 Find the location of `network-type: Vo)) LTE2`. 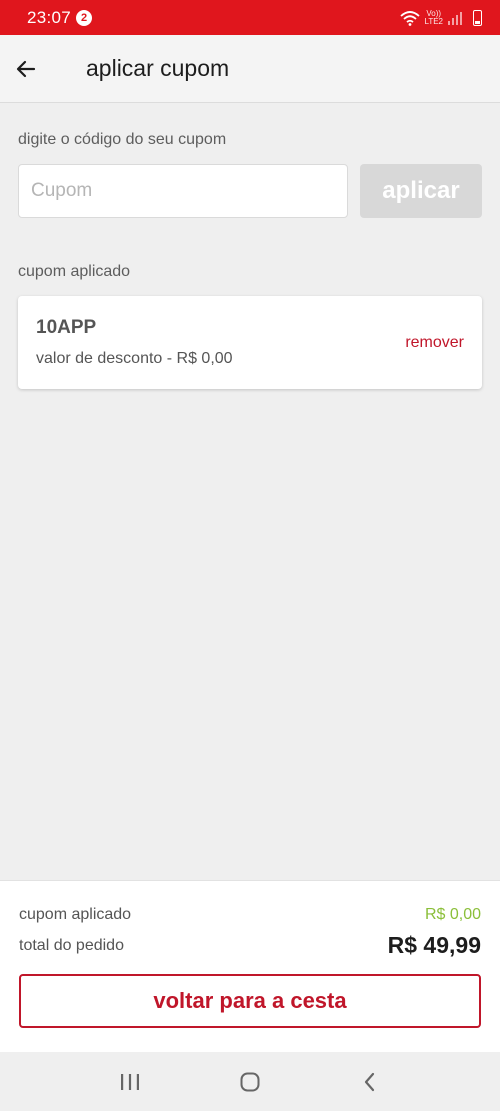

network-type: Vo)) LTE2 is located at coordinates (433, 17).